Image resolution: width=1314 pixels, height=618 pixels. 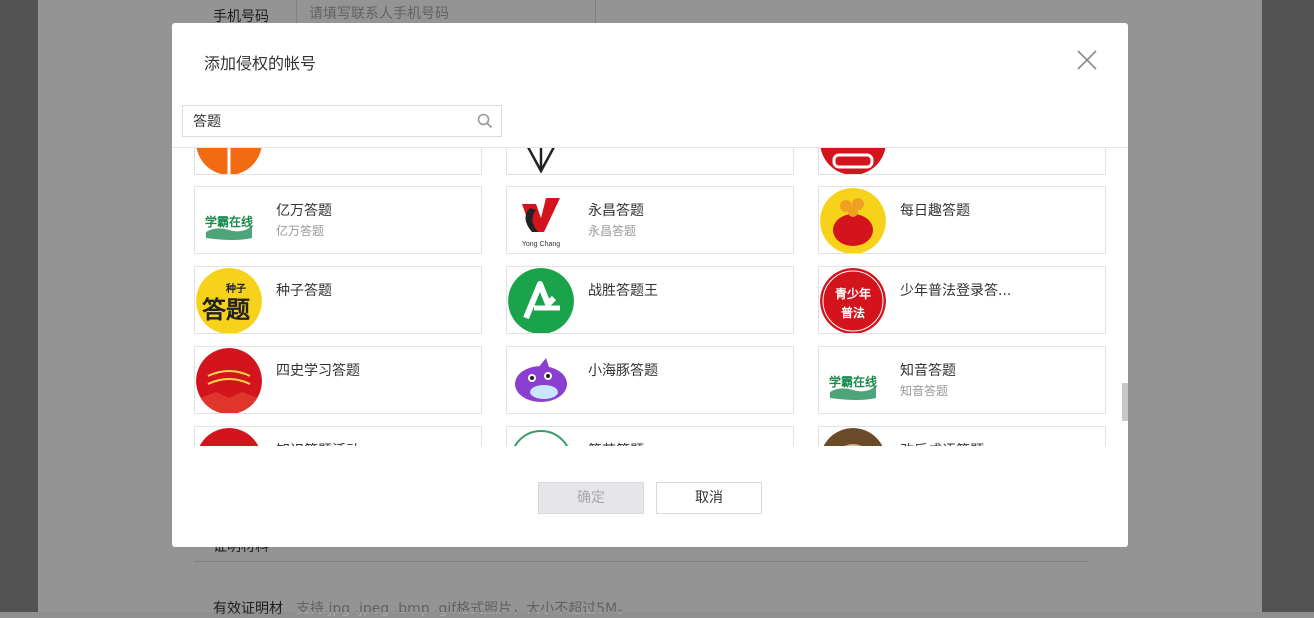 What do you see at coordinates (853, 312) in the screenshot?
I see `pufa-logo-text-2: 普法` at bounding box center [853, 312].